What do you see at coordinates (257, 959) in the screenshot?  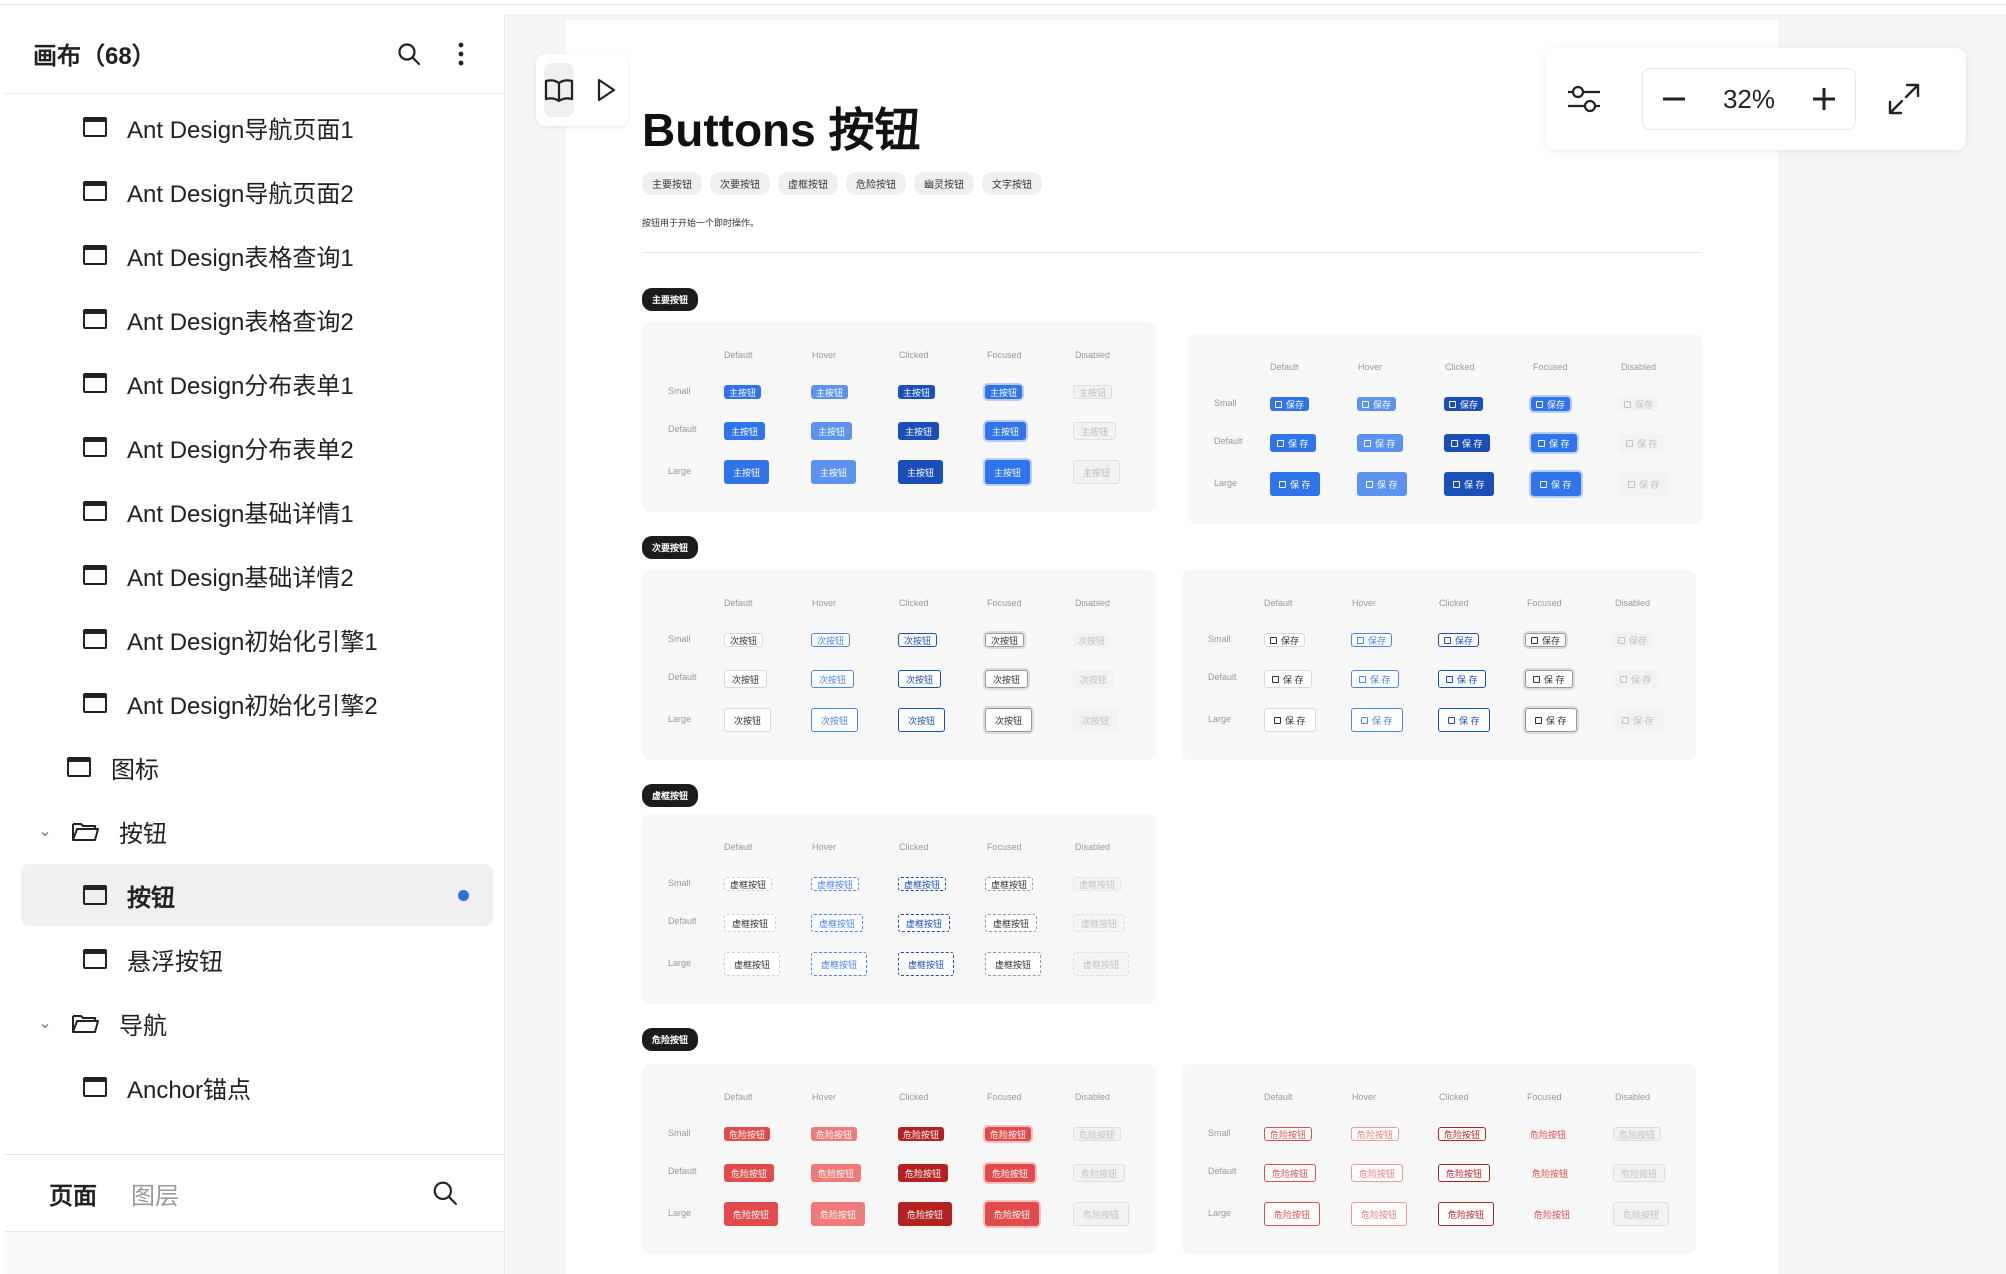 I see `tree-item: 悬浮按钮` at bounding box center [257, 959].